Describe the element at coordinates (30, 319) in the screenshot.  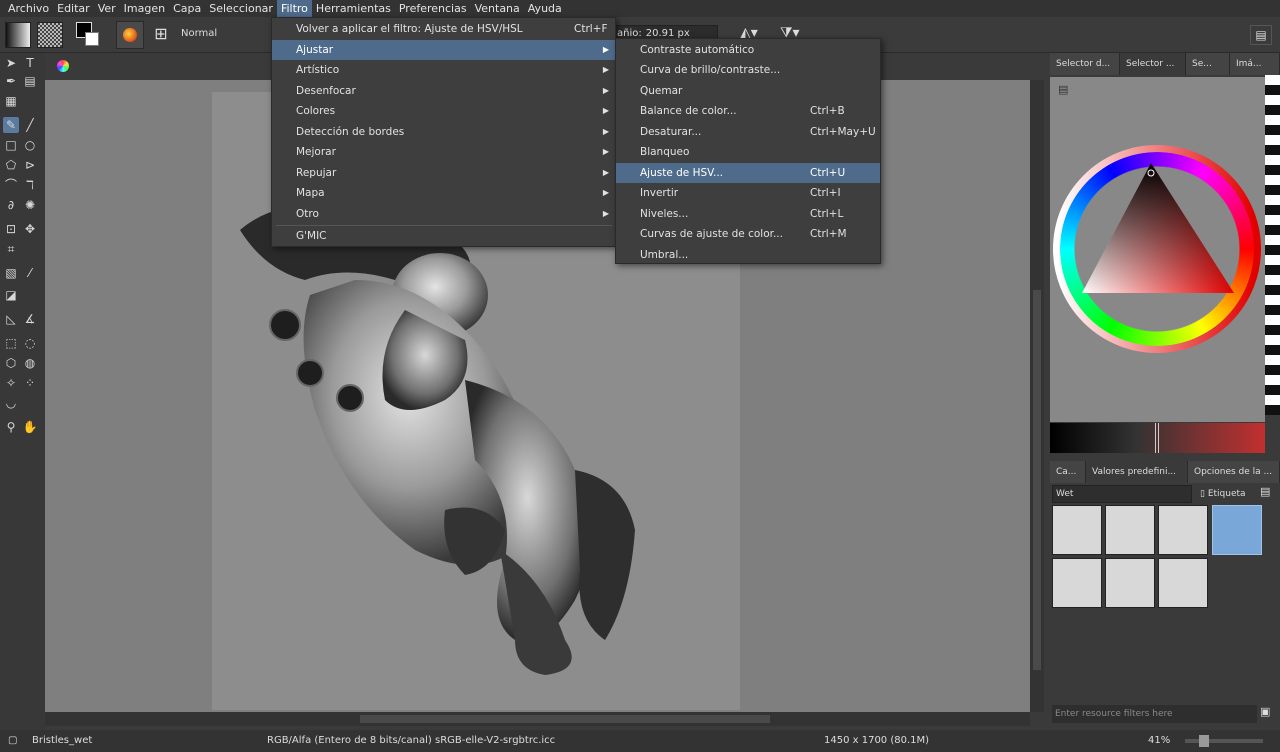
I see `measure-tool-icon: ∡` at that location.